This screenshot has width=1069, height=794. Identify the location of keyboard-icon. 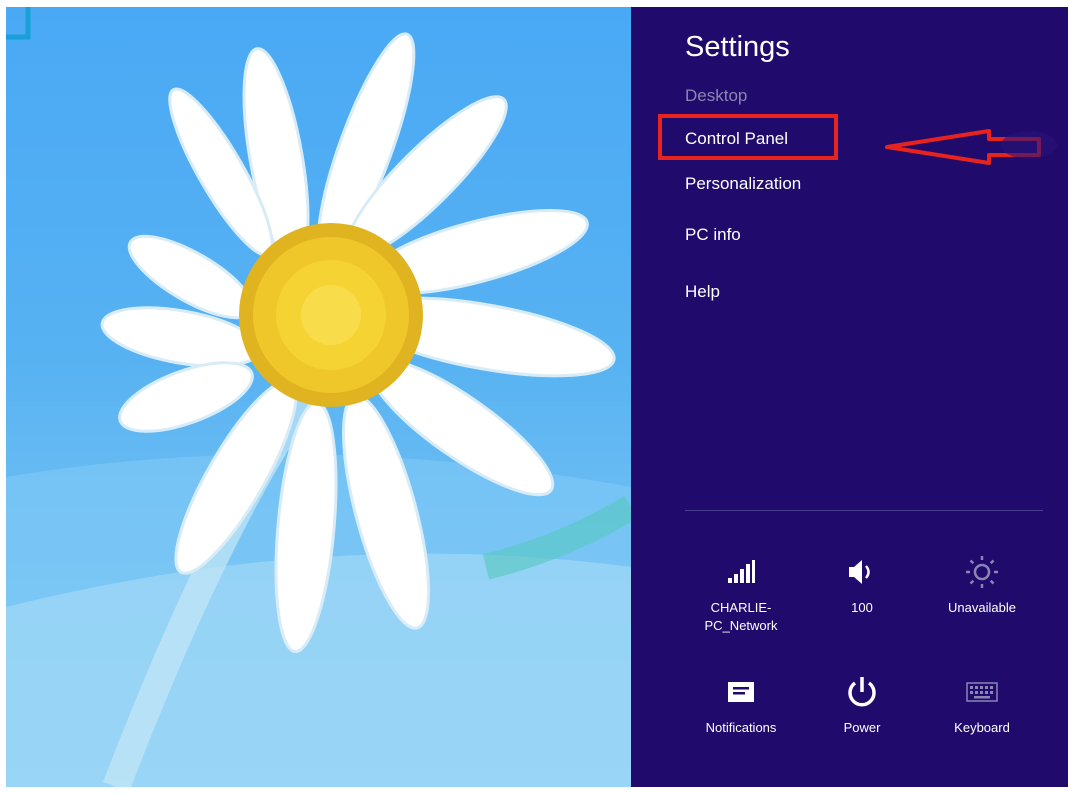
(982, 692).